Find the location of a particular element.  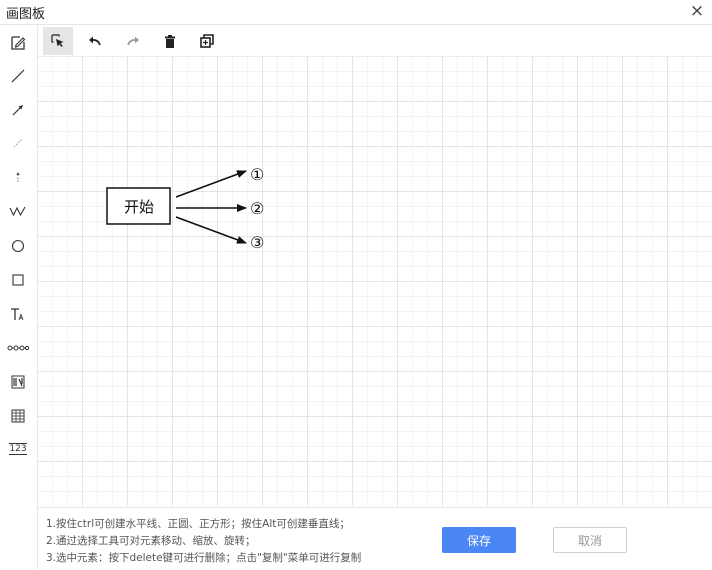

node-chain-tool-button is located at coordinates (18, 348).